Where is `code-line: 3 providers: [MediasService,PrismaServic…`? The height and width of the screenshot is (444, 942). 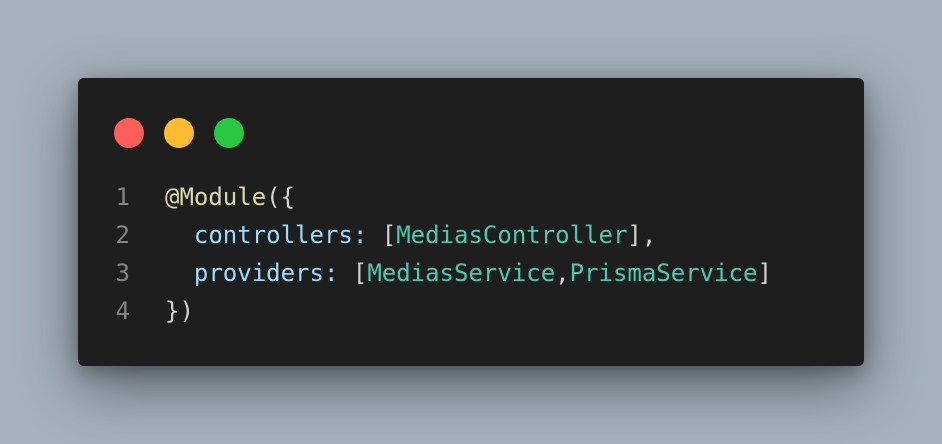
code-line: 3 providers: [MediasService,PrismaServic… is located at coordinates (471, 273).